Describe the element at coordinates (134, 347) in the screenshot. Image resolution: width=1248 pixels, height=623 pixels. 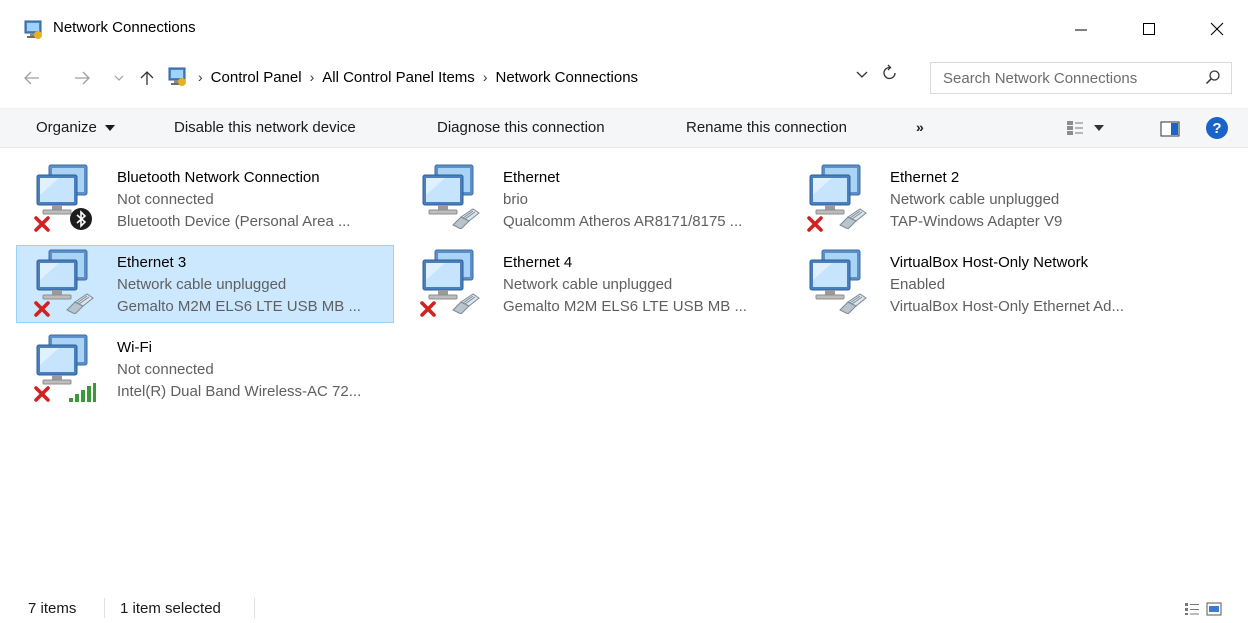
I see `connection-name: Wi-Fi` at that location.